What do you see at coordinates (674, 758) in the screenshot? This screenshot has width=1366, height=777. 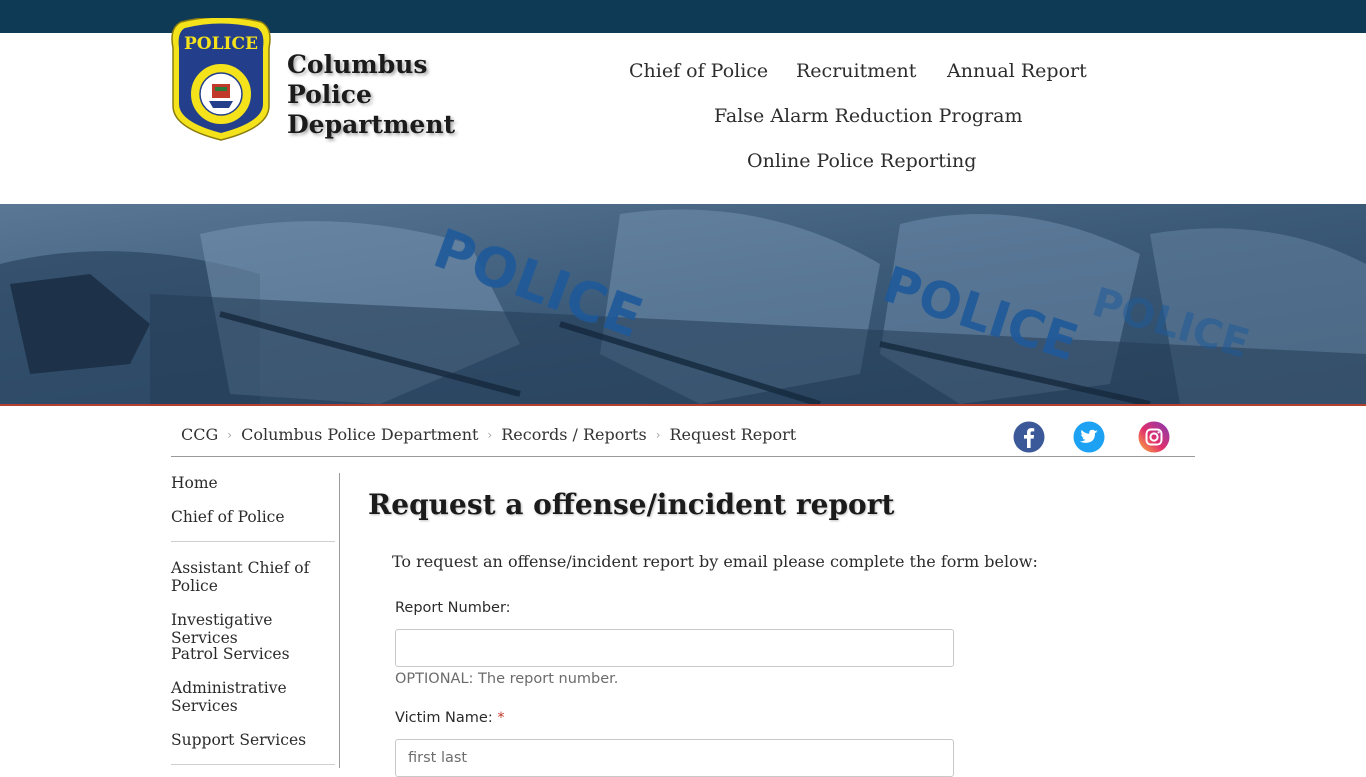 I see `victim-name-input` at bounding box center [674, 758].